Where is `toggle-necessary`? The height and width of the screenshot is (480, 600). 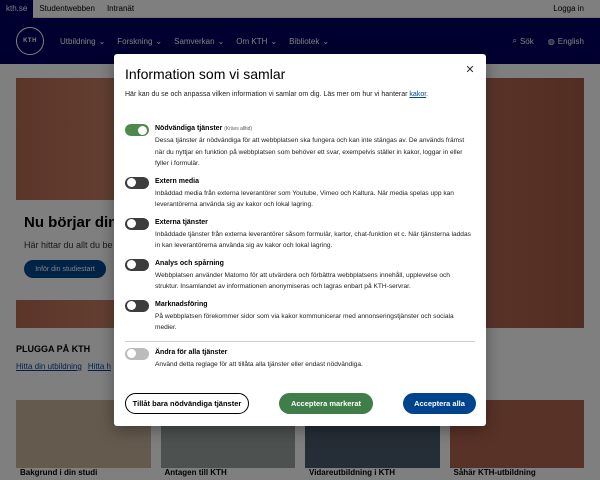
toggle-necessary is located at coordinates (137, 130).